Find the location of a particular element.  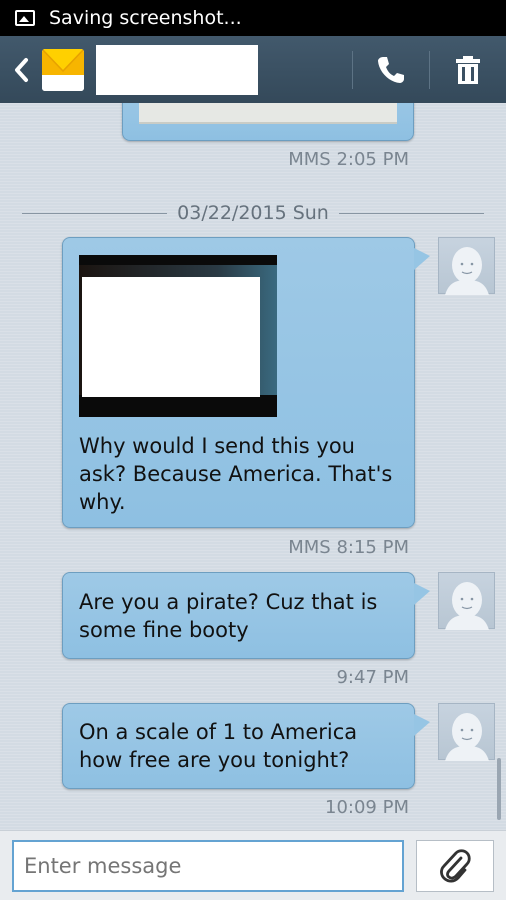

date-separator-label: 03/22/2015 Sun is located at coordinates (253, 213).